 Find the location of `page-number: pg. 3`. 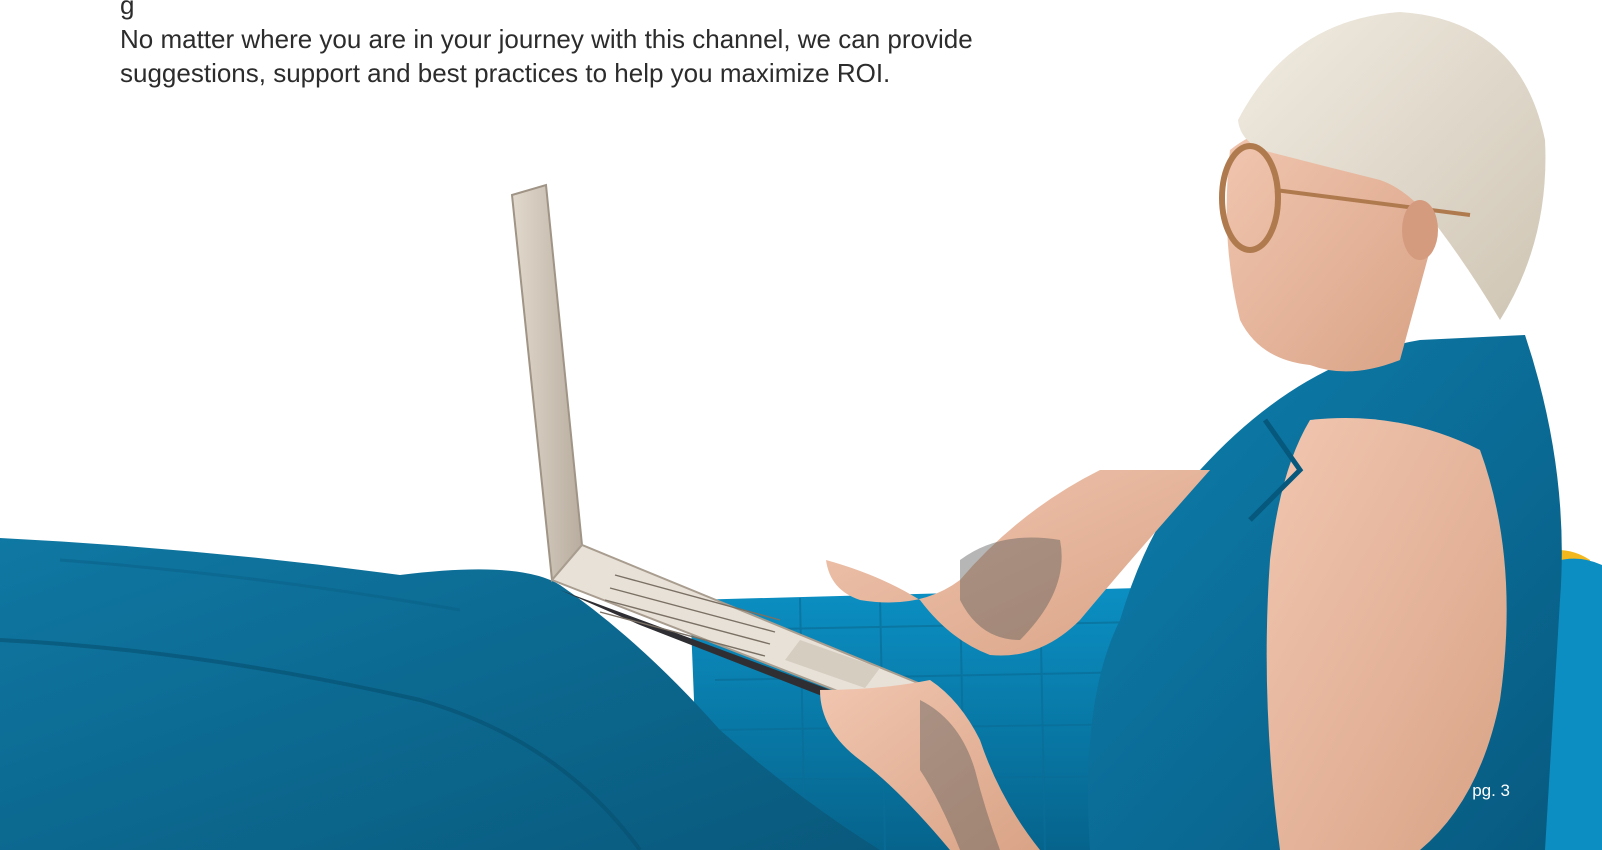

page-number: pg. 3 is located at coordinates (1491, 790).